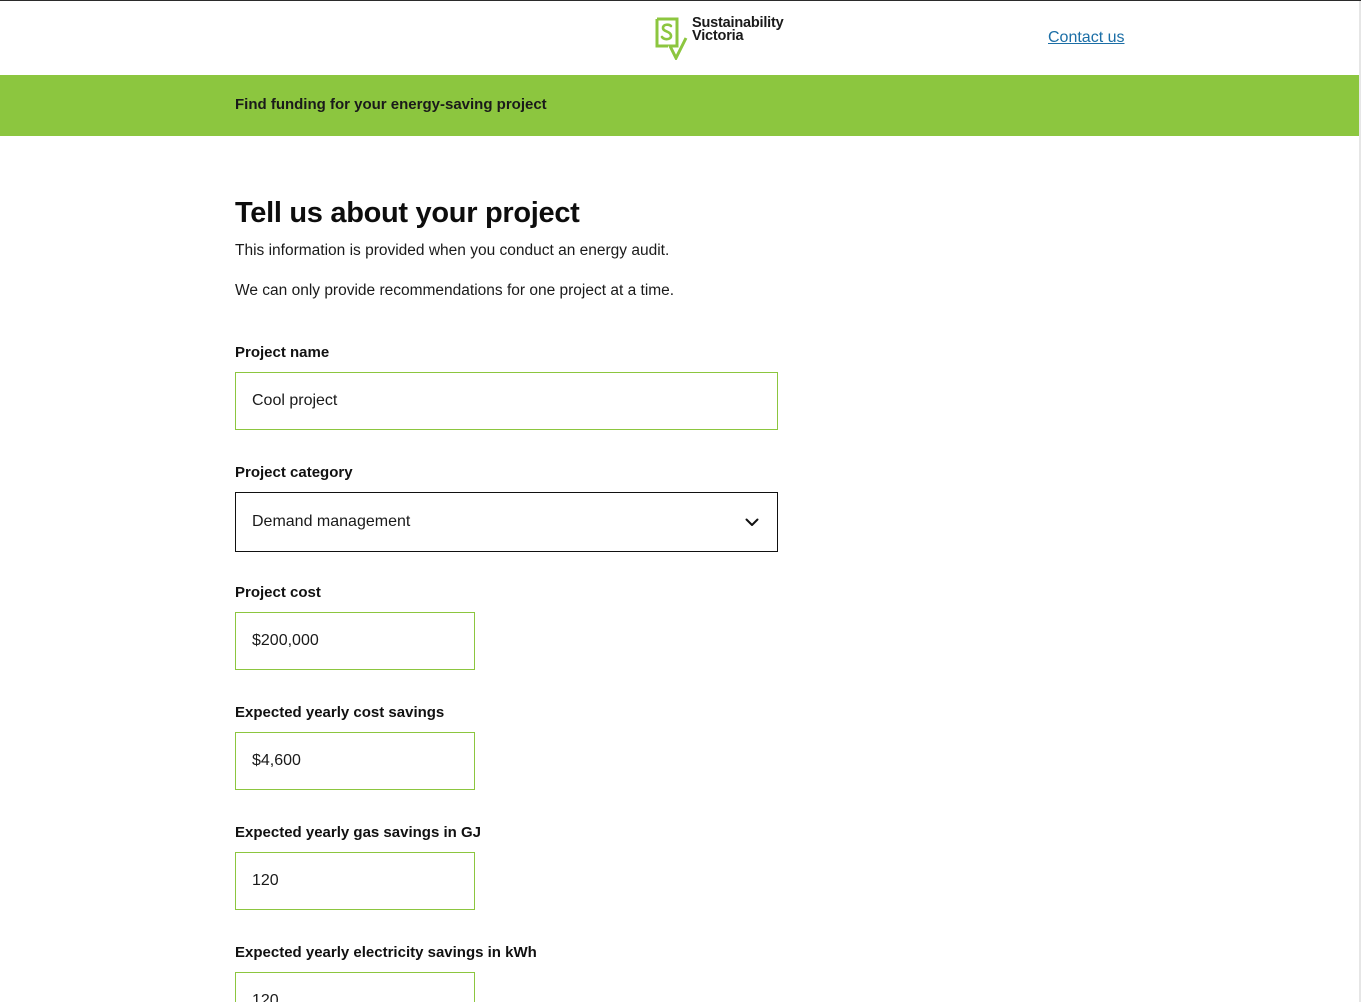 The width and height of the screenshot is (1361, 1002). What do you see at coordinates (331, 521) in the screenshot?
I see `project-category-value: Demand management` at bounding box center [331, 521].